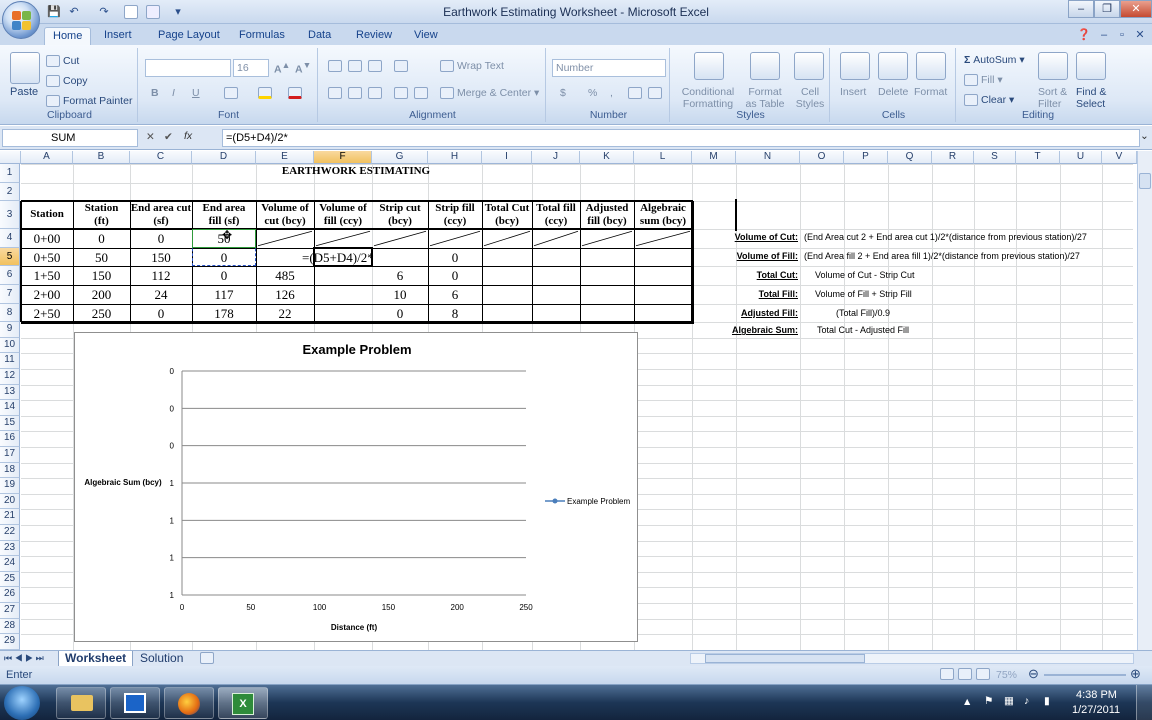 This screenshot has width=1152, height=720. I want to click on minimize-button: –, so click(1081, 9).